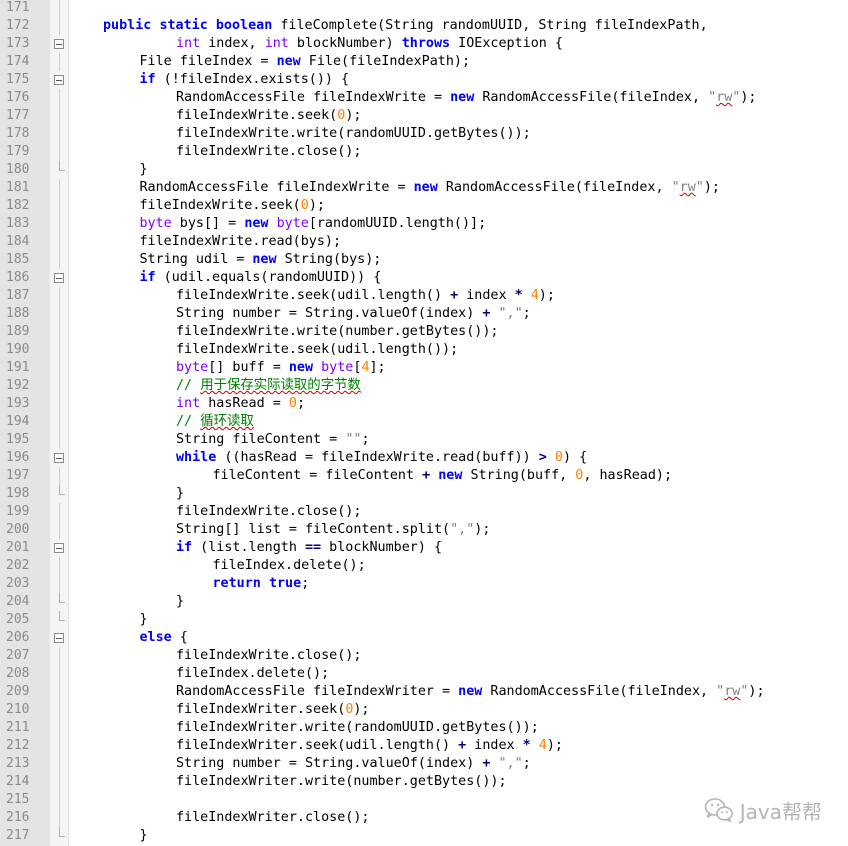 The height and width of the screenshot is (846, 848). I want to click on code-line: 175 if (!fileIndex.exists()) {, so click(424, 80).